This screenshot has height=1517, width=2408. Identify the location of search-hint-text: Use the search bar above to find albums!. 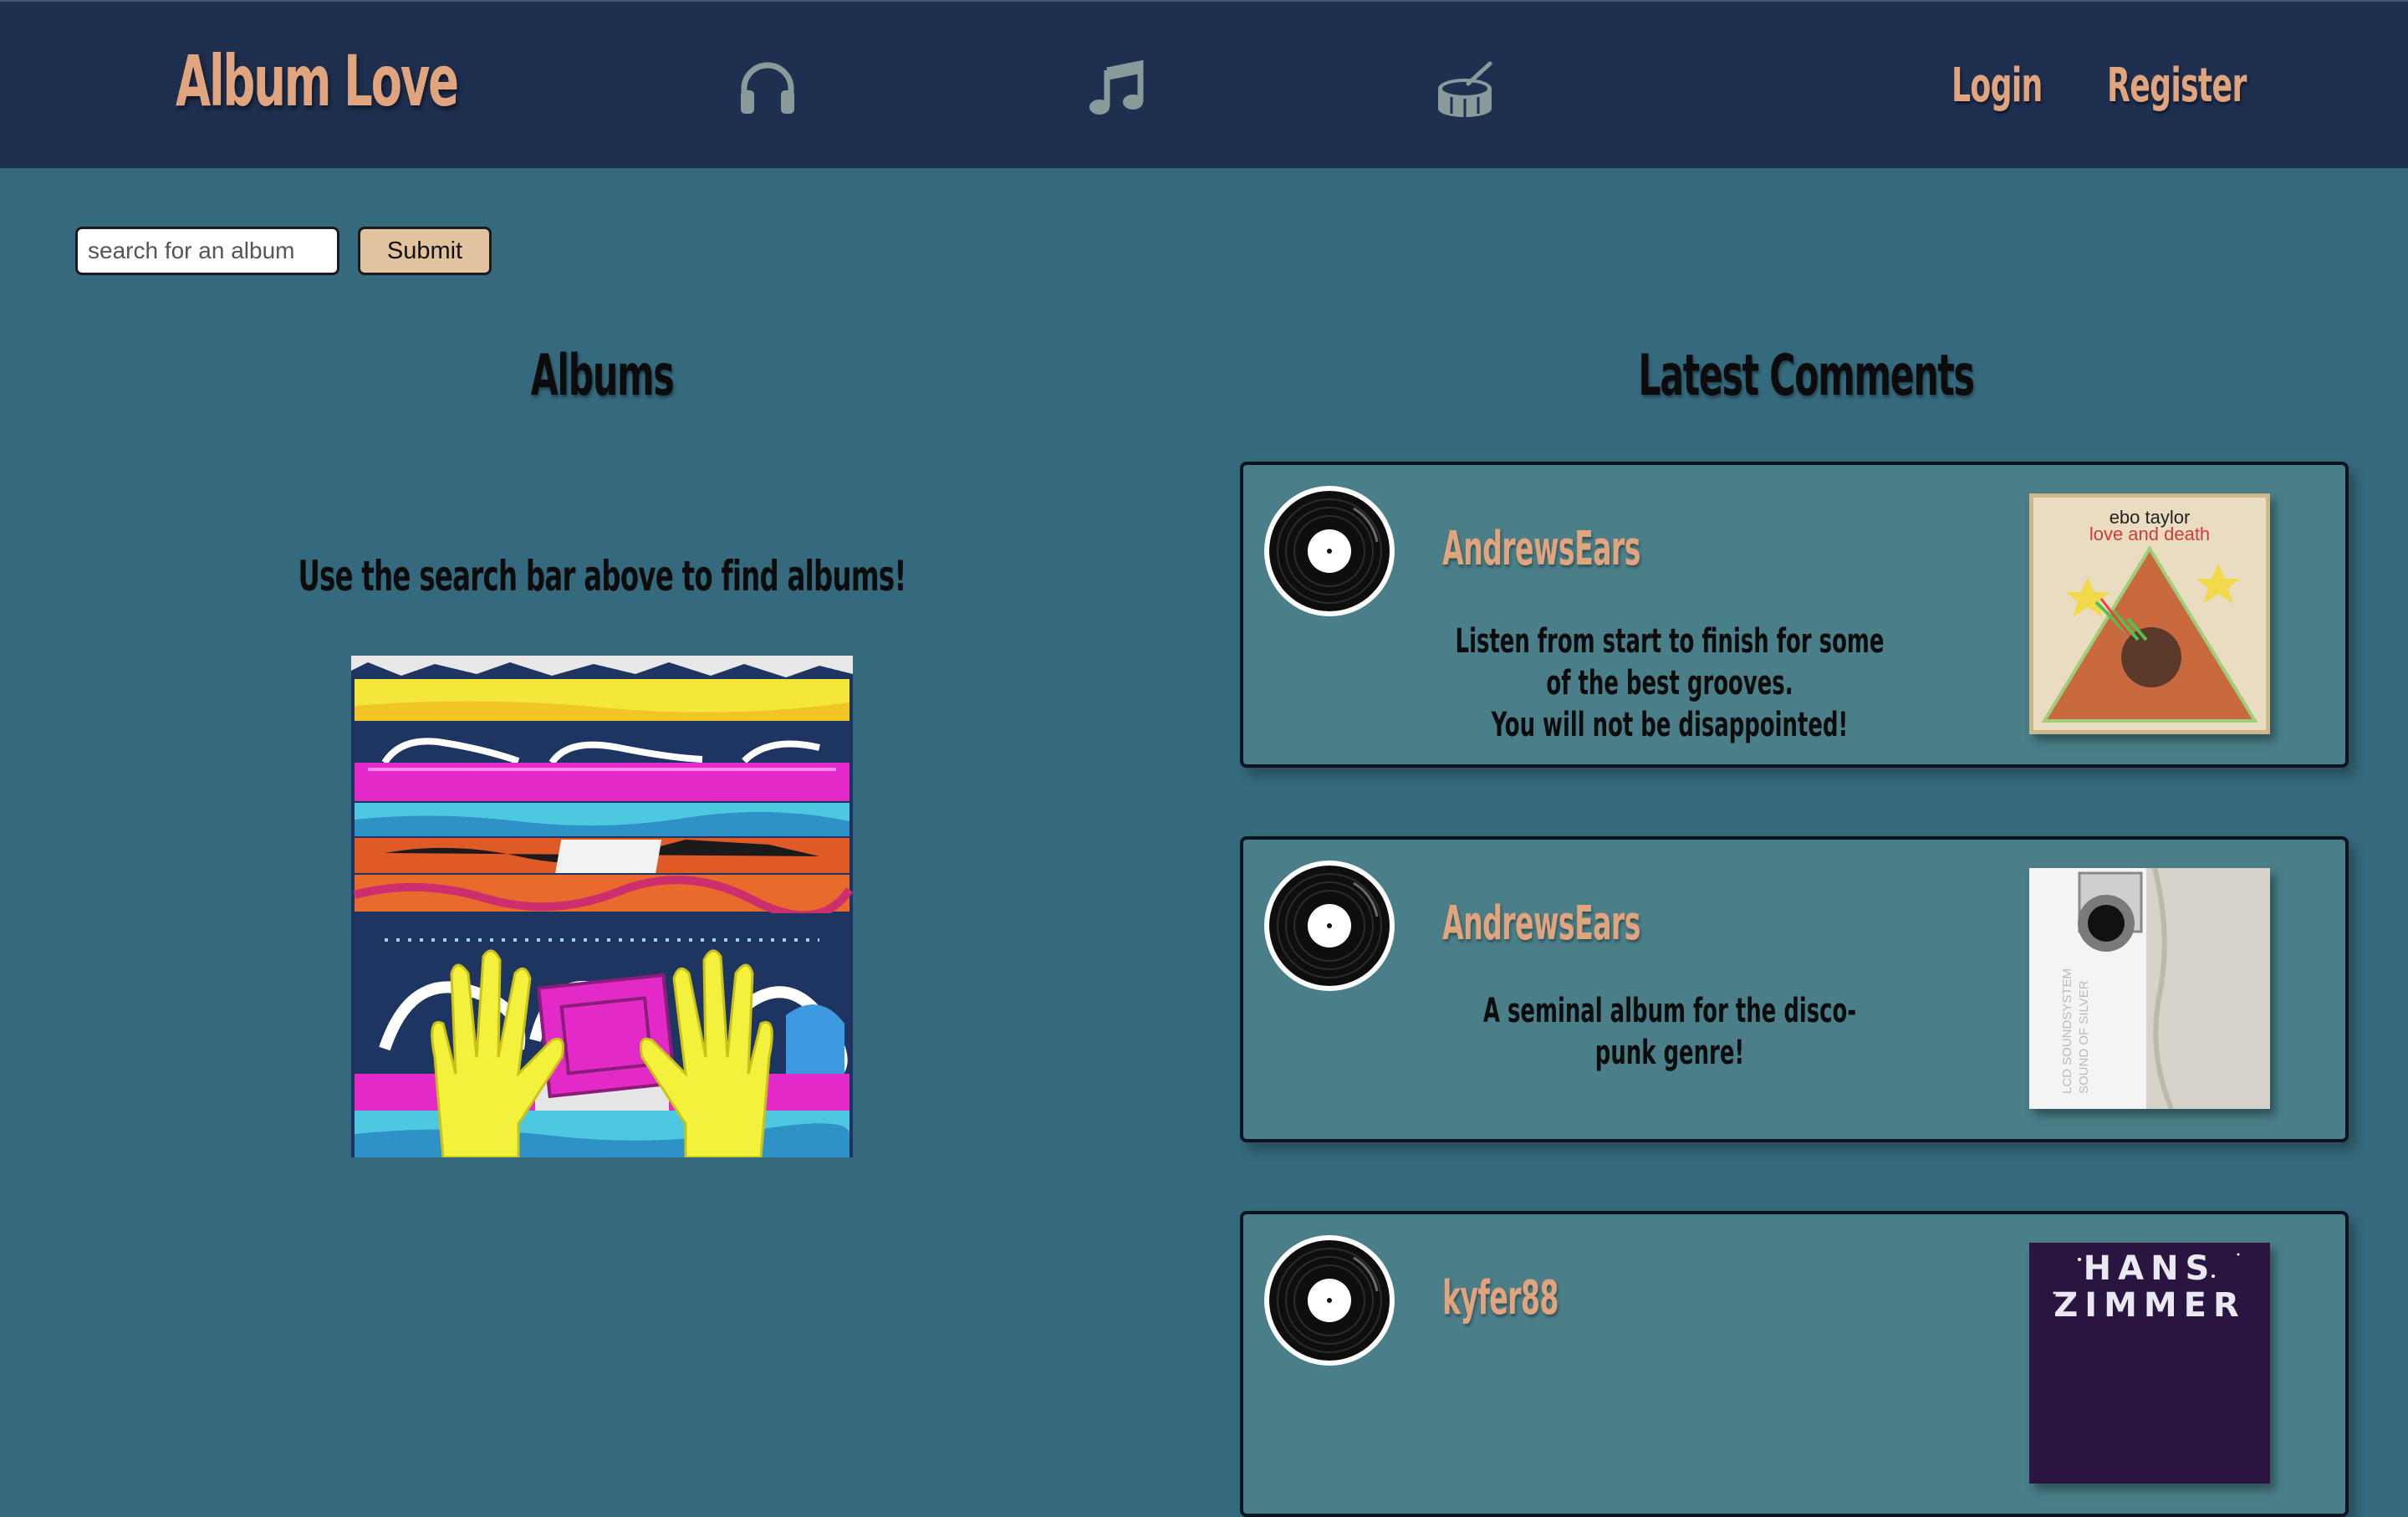
(602, 576).